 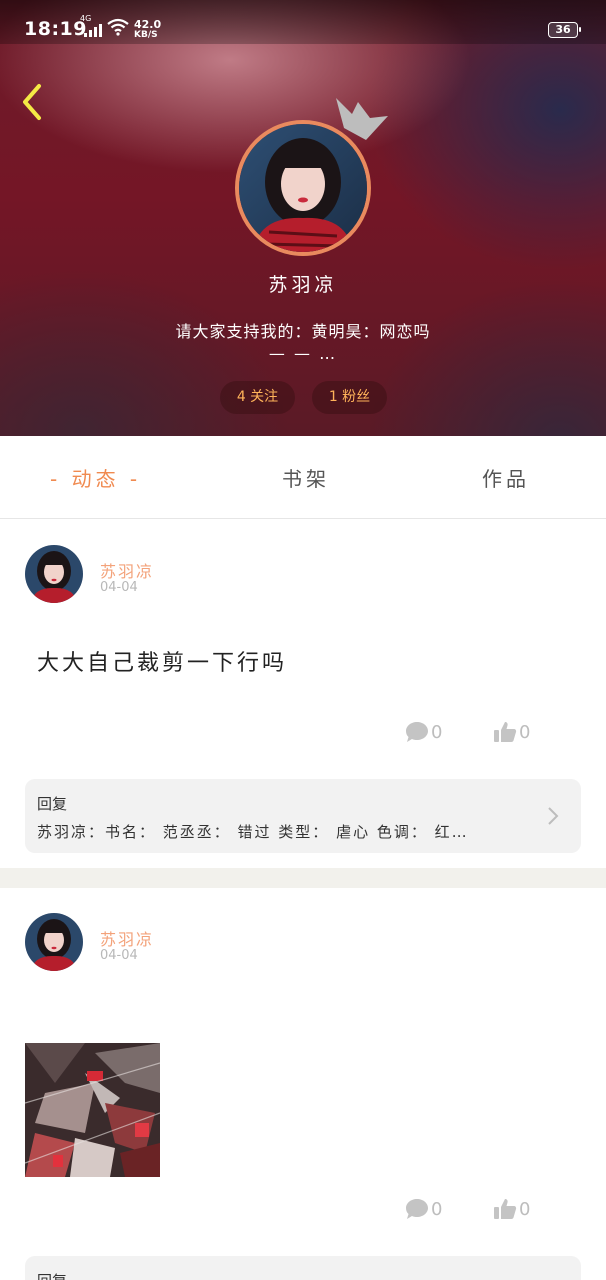 What do you see at coordinates (553, 816) in the screenshot?
I see `chevron-right-icon` at bounding box center [553, 816].